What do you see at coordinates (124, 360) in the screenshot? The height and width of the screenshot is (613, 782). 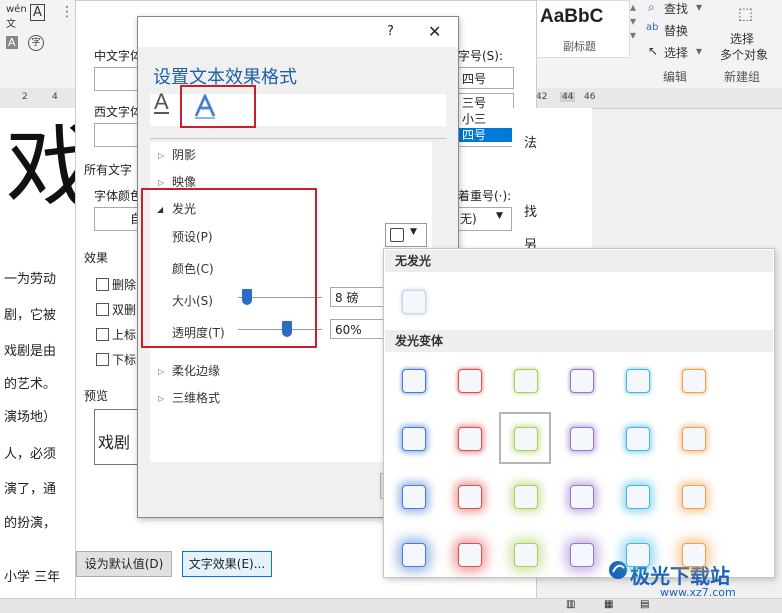 I see `subscript-label: 下标` at bounding box center [124, 360].